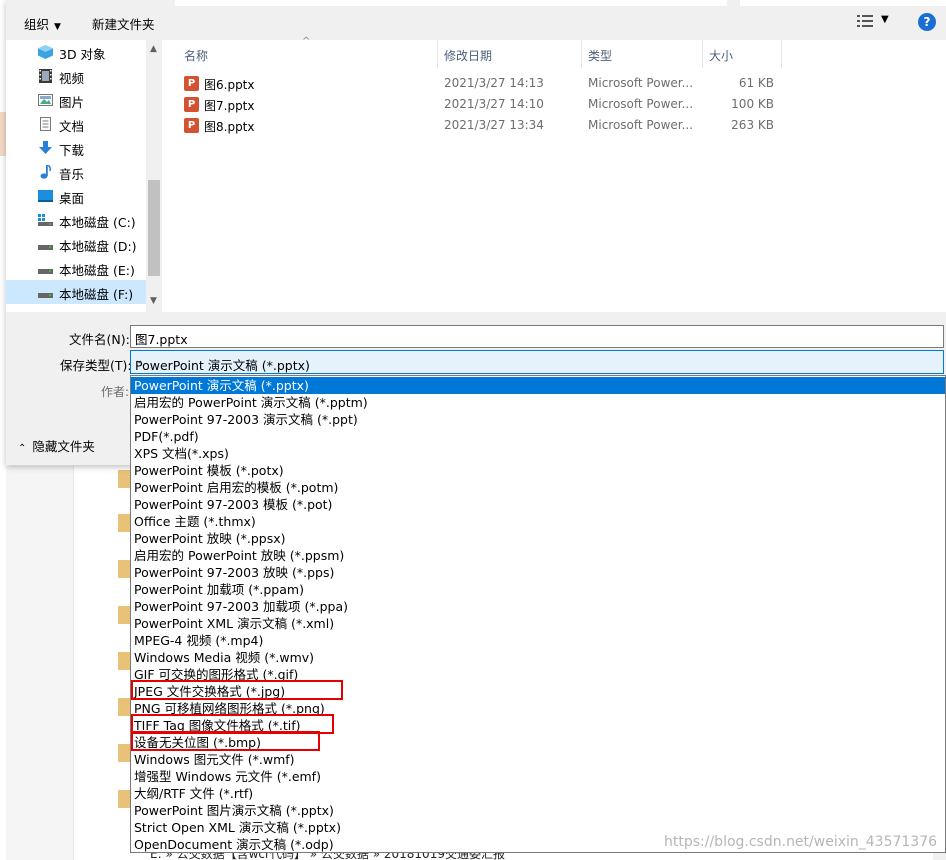  Describe the element at coordinates (538, 385) in the screenshot. I see `savetype-option: PowerPoint 演示文稿 (*.pptx)` at that location.